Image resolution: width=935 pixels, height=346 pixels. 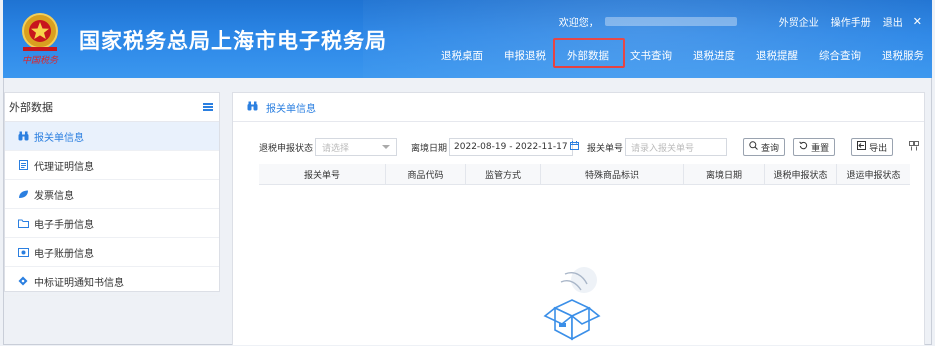 I want to click on nav-refund-desktop: 退税桌面, so click(x=462, y=55).